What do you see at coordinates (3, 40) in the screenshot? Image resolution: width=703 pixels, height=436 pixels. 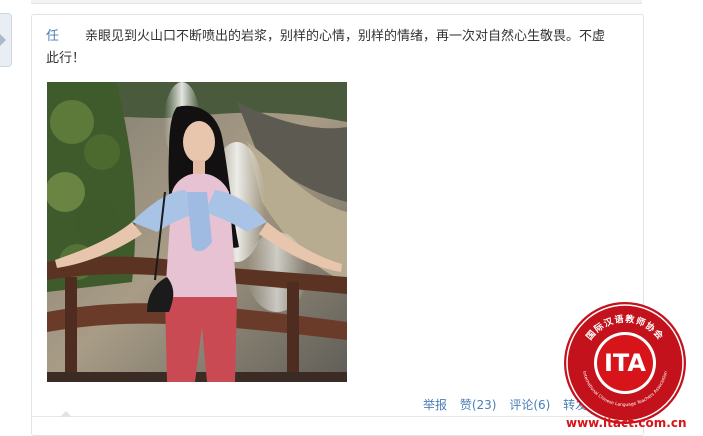 I see `collapse-arrow-icon` at bounding box center [3, 40].